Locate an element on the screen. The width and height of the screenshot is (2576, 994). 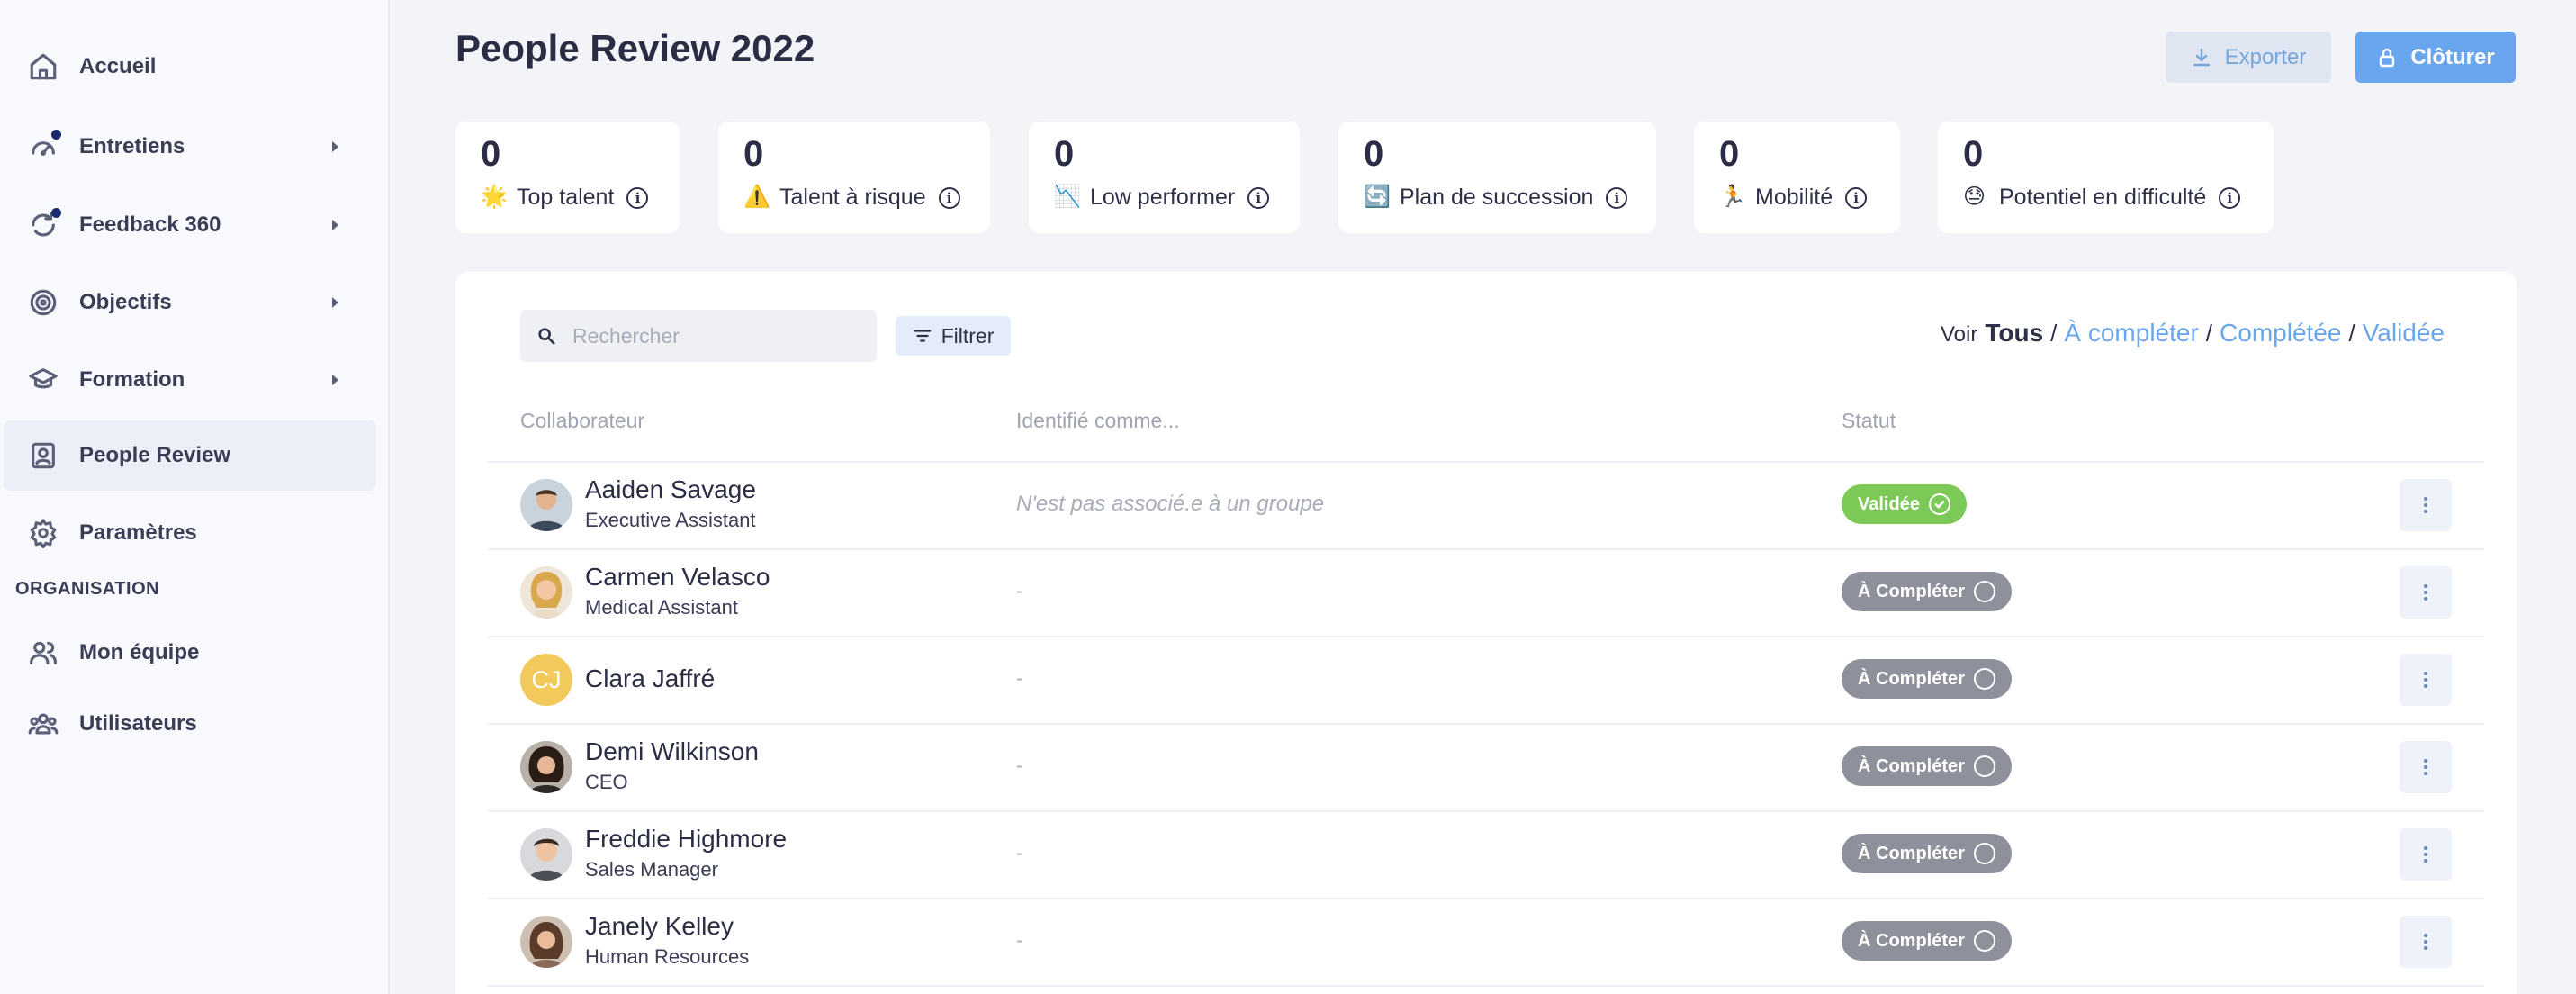
sidebar-item-utilisateurs: Utilisateurs is located at coordinates (190, 724).